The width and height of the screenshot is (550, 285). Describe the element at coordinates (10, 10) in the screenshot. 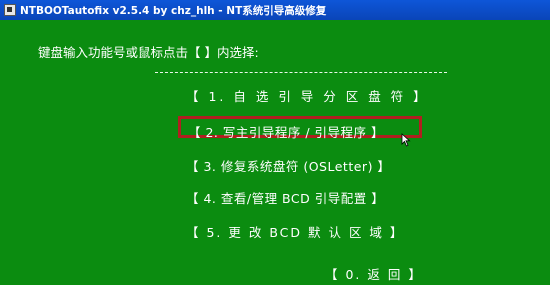

I see `app-icon` at that location.